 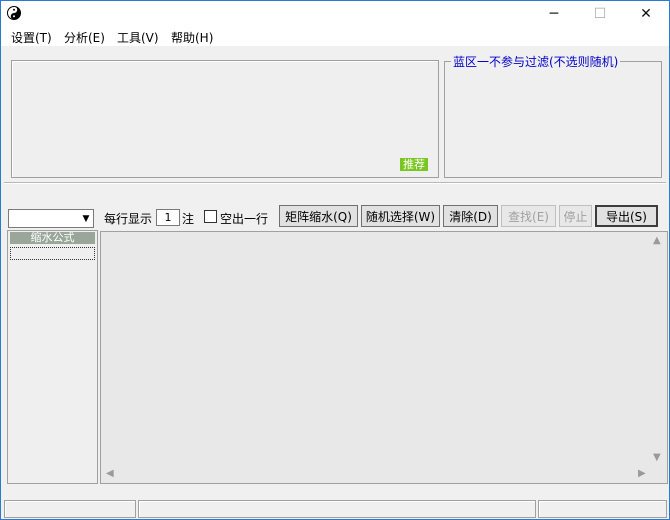 I want to click on status-bar, so click(x=335, y=508).